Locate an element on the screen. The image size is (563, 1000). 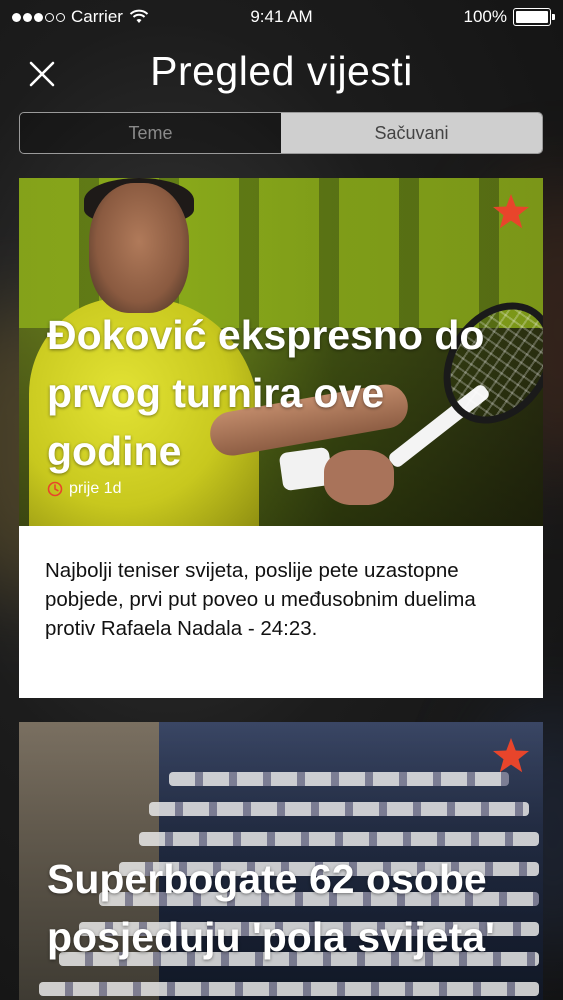
wifi-icon is located at coordinates (139, 16).